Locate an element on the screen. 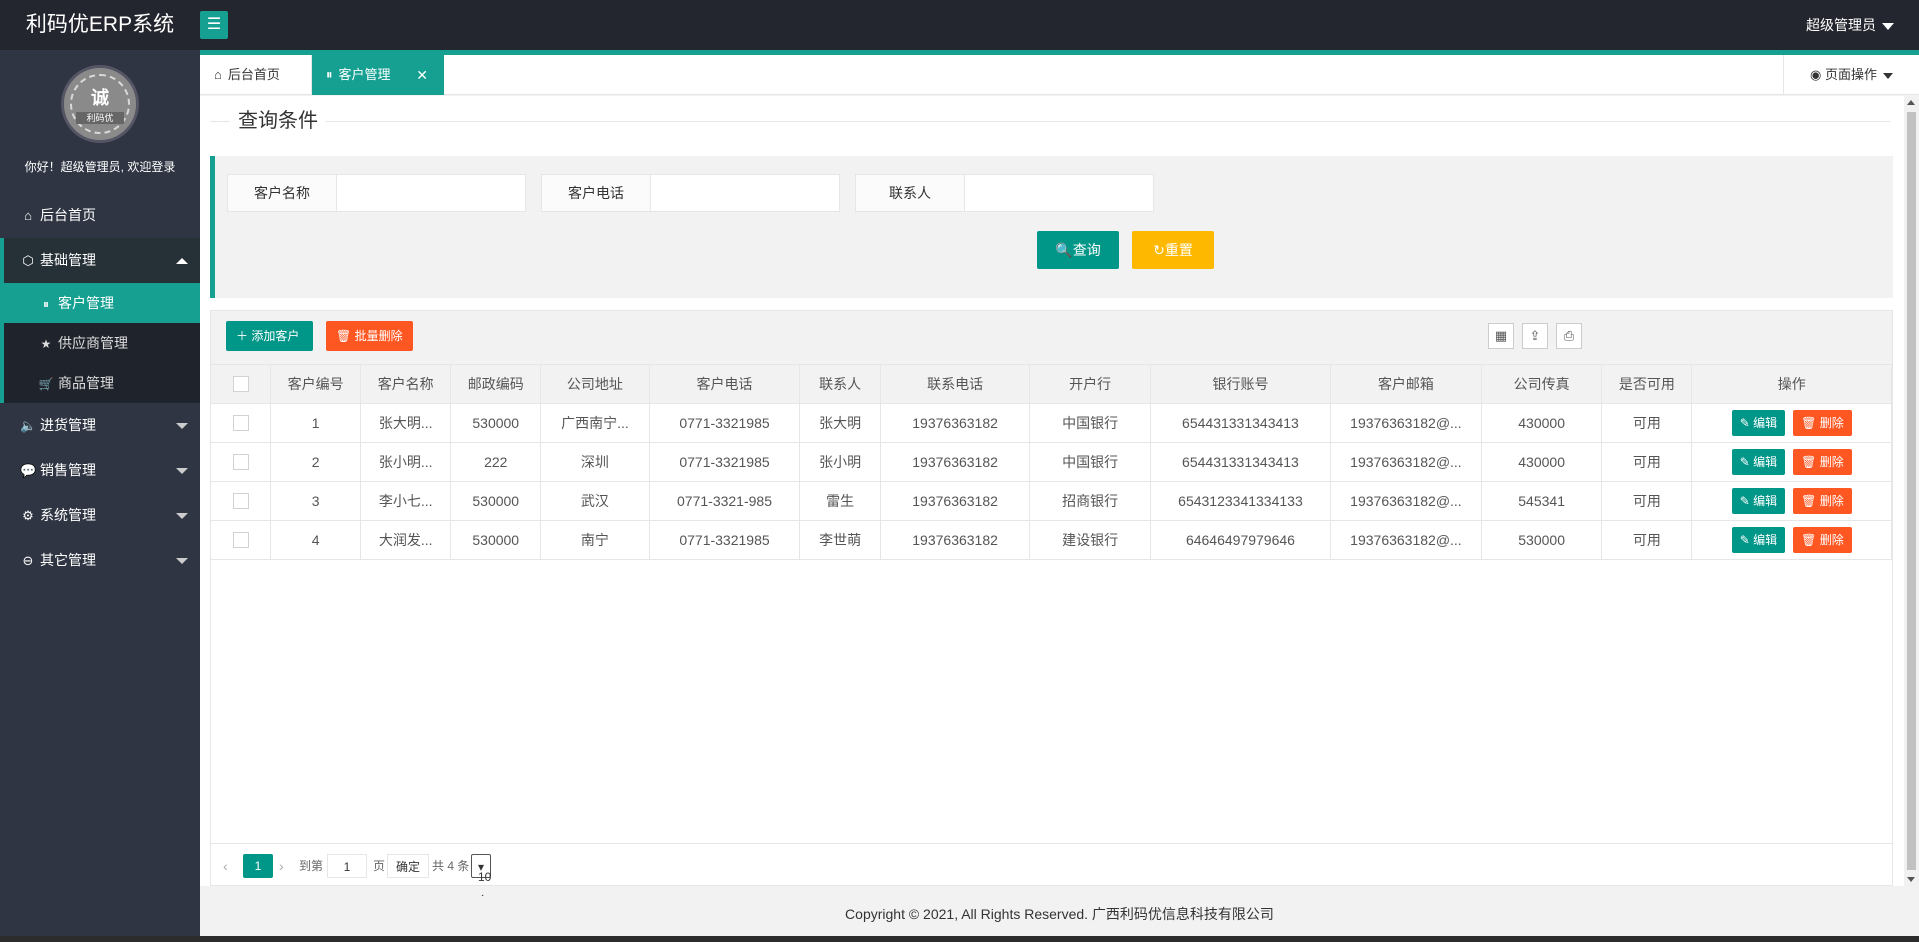 The image size is (1919, 942). scroll-down-icon is located at coordinates (1911, 879).